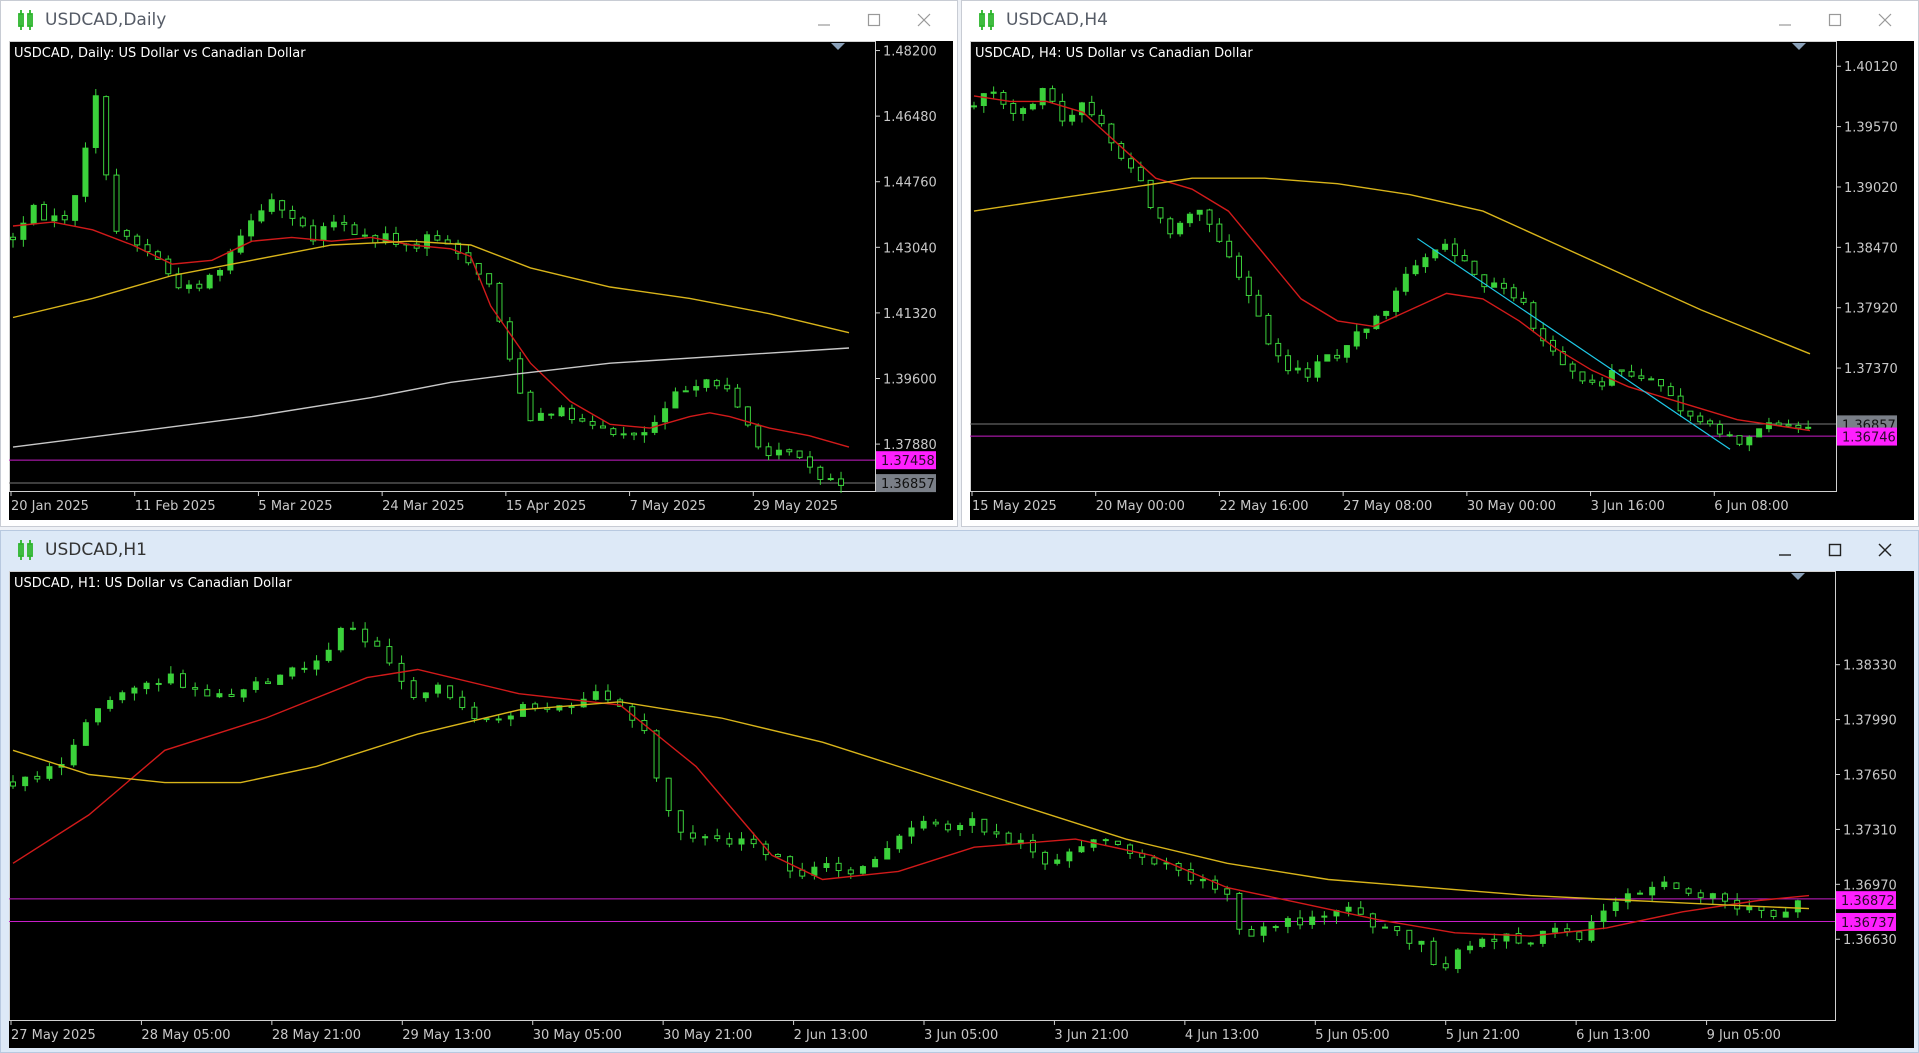  What do you see at coordinates (1871, 67) in the screenshot?
I see `y-tick-label: 1.40120` at bounding box center [1871, 67].